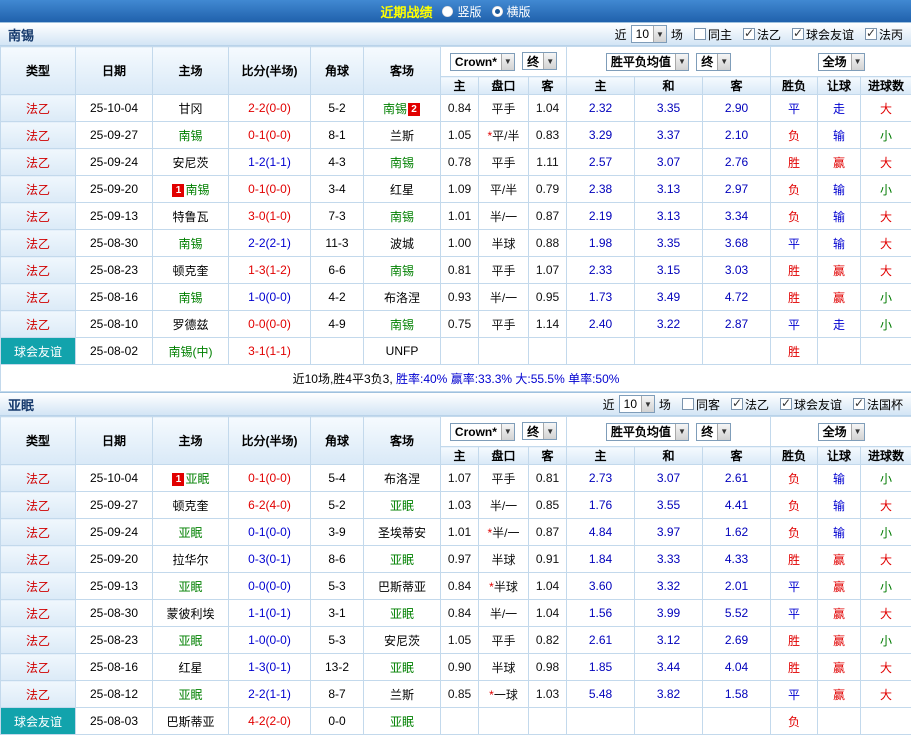 The height and width of the screenshot is (752, 911). I want to click on handicap-result-cell: 赢, so click(839, 694).